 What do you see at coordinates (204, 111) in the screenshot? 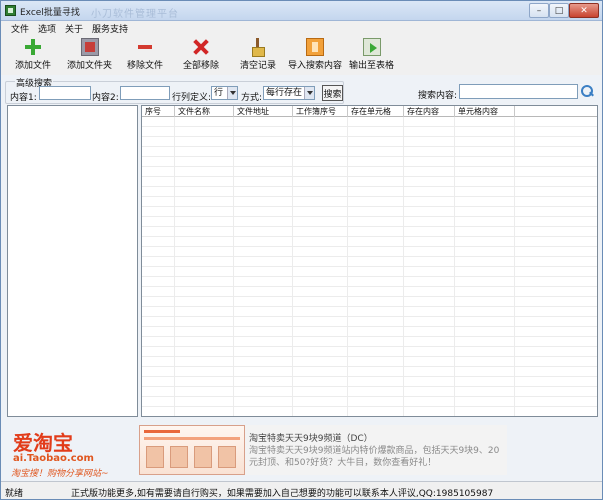
I see `column-header-file-name: 文件名称` at bounding box center [204, 111].